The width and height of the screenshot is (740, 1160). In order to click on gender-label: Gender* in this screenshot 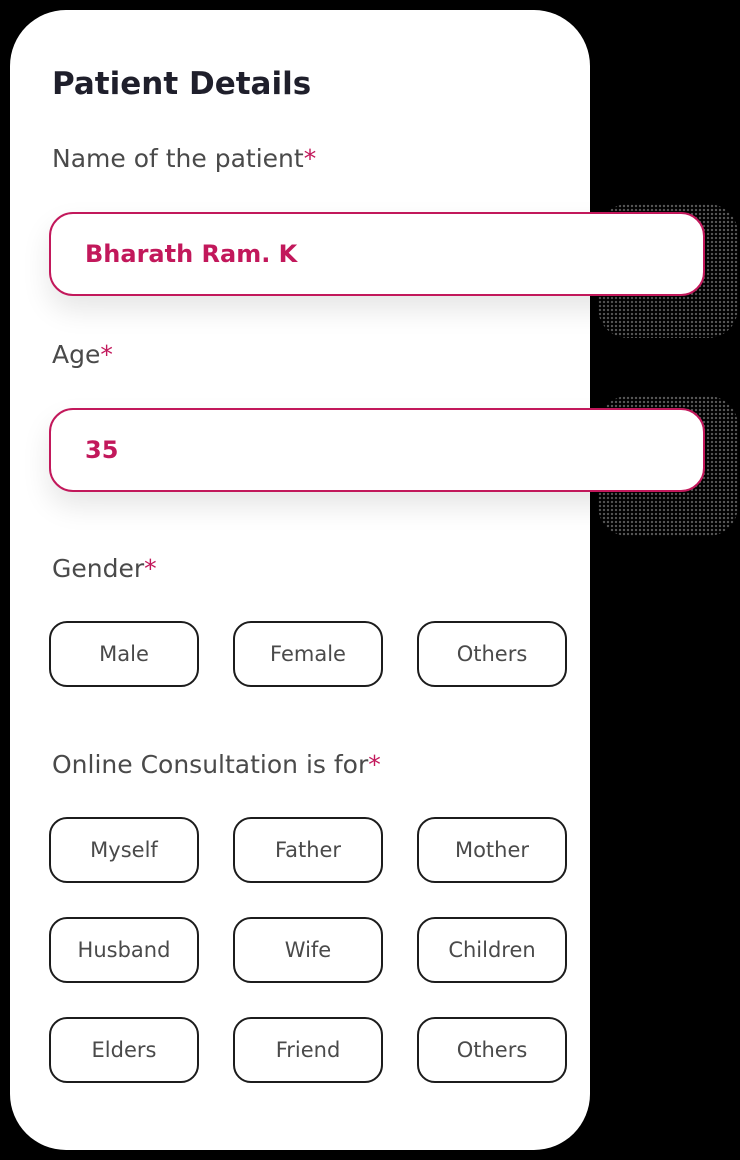, I will do `click(104, 568)`.